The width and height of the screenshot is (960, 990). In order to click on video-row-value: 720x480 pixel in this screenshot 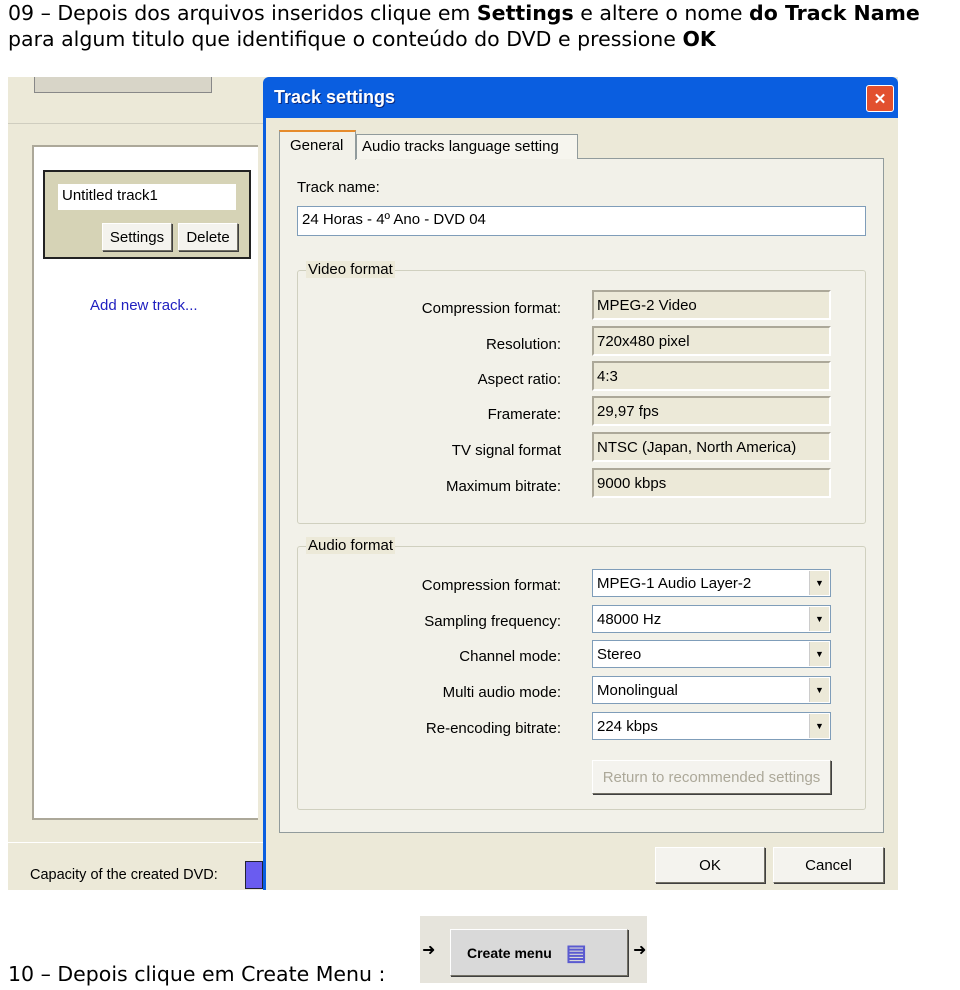, I will do `click(711, 341)`.